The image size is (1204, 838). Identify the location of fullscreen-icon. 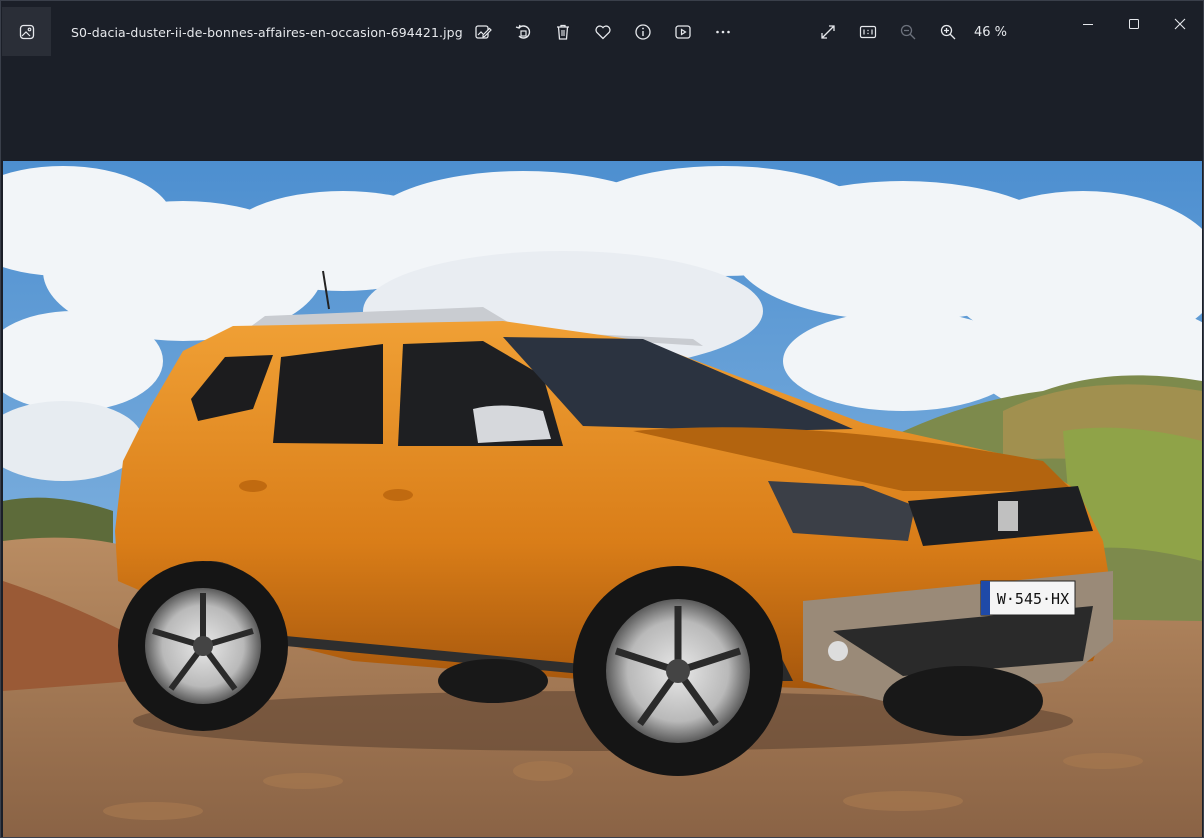
(828, 32).